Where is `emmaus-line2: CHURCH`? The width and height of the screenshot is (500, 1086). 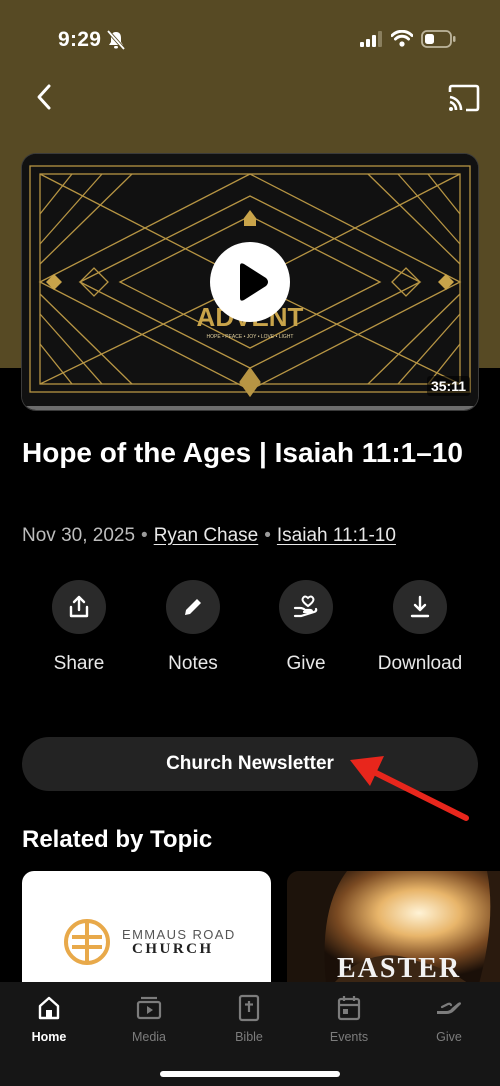
emmaus-line2: CHURCH is located at coordinates (173, 949).